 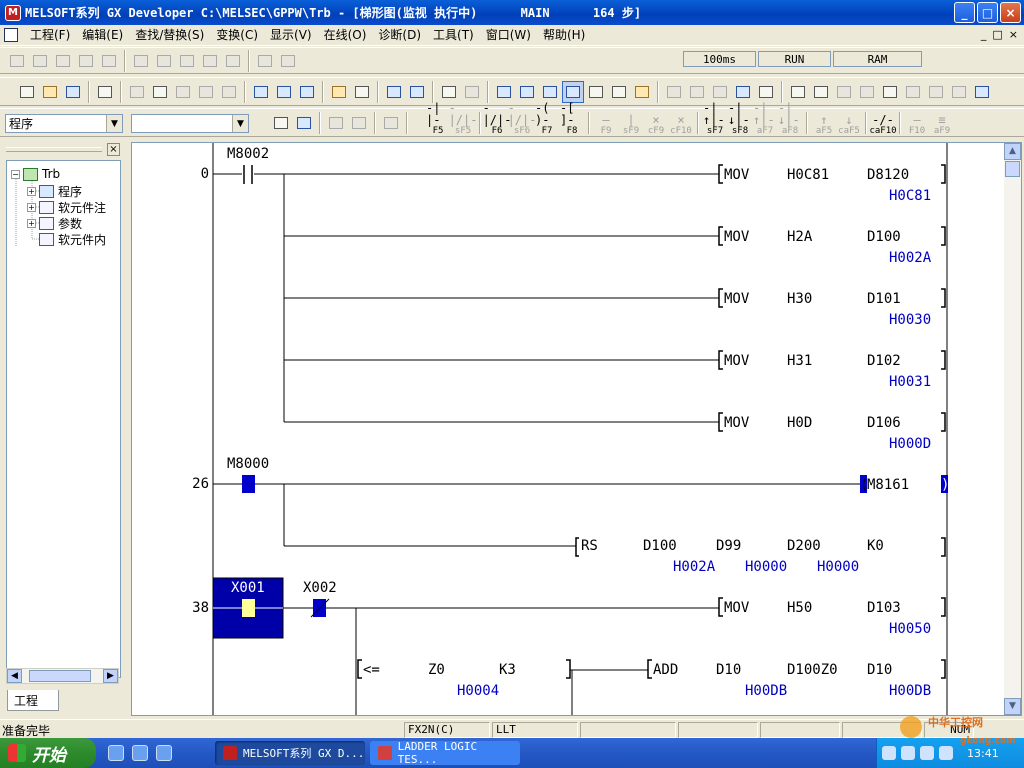 What do you see at coordinates (248, 484) in the screenshot?
I see `contact-m8000` at bounding box center [248, 484].